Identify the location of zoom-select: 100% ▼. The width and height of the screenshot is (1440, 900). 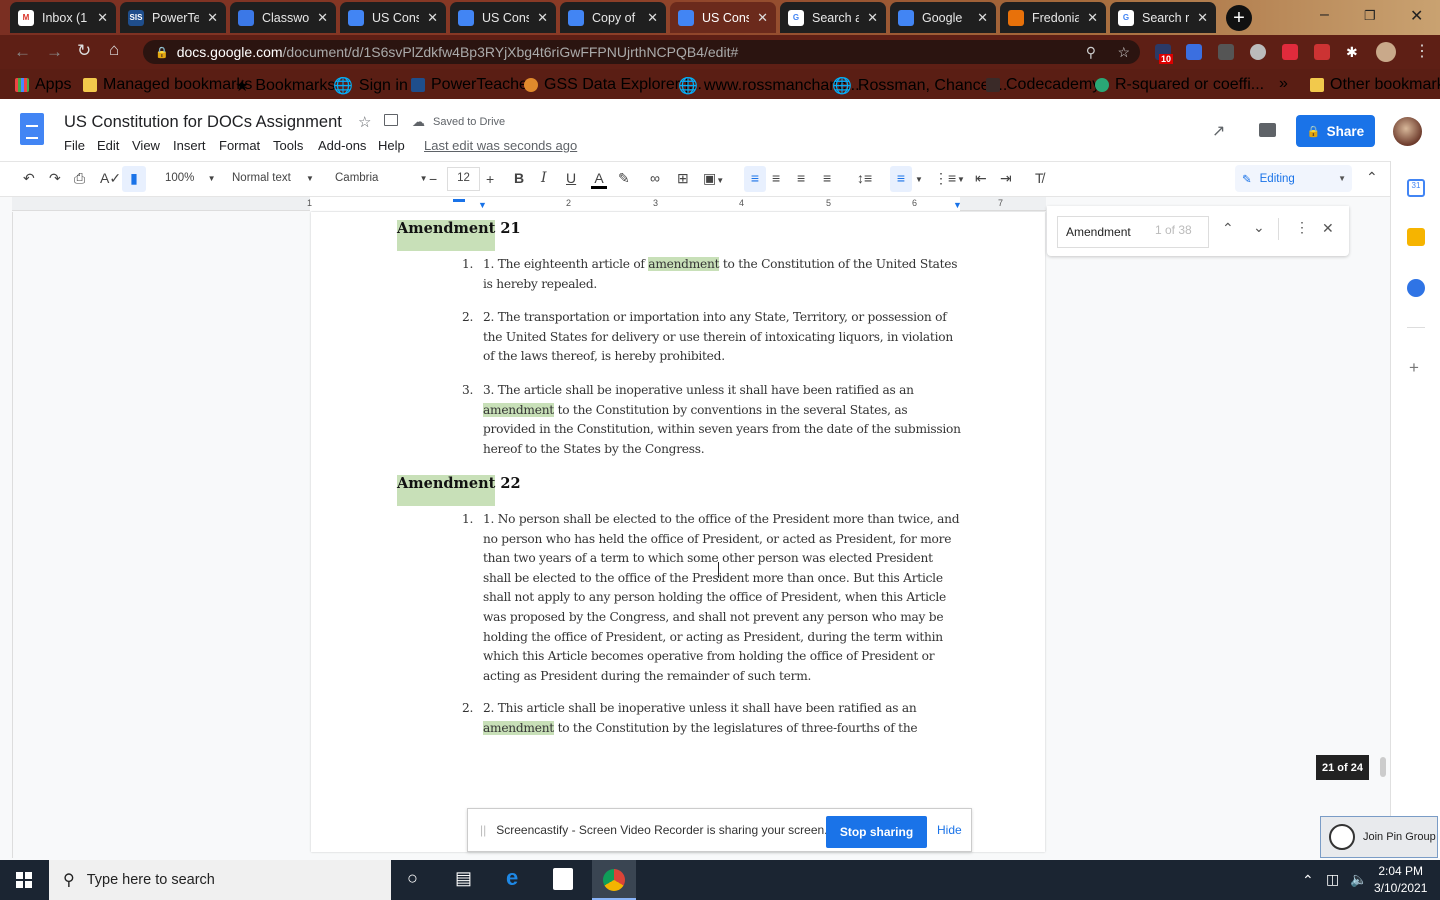
(190, 178).